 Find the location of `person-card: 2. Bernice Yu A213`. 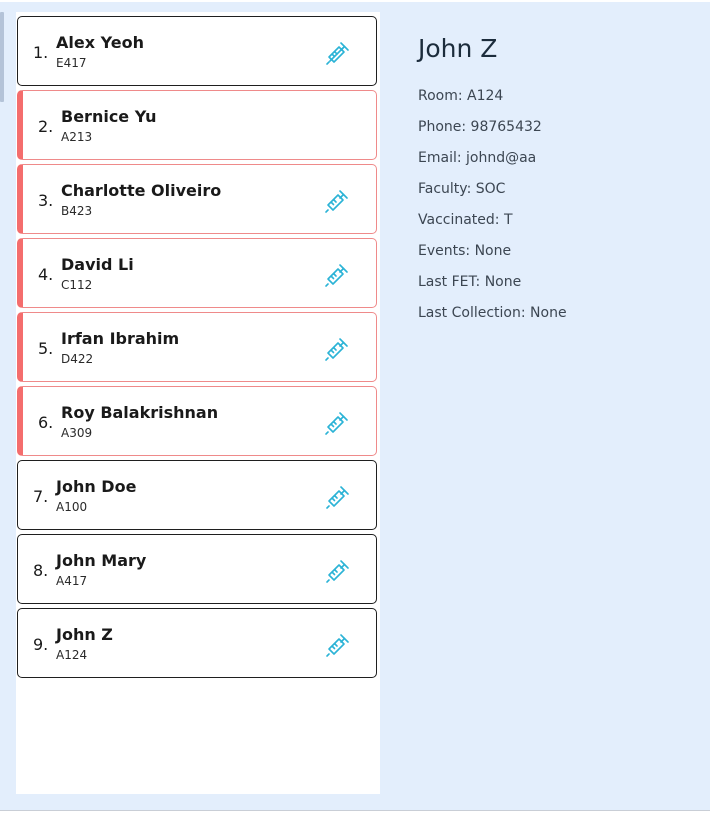

person-card: 2. Bernice Yu A213 is located at coordinates (197, 125).